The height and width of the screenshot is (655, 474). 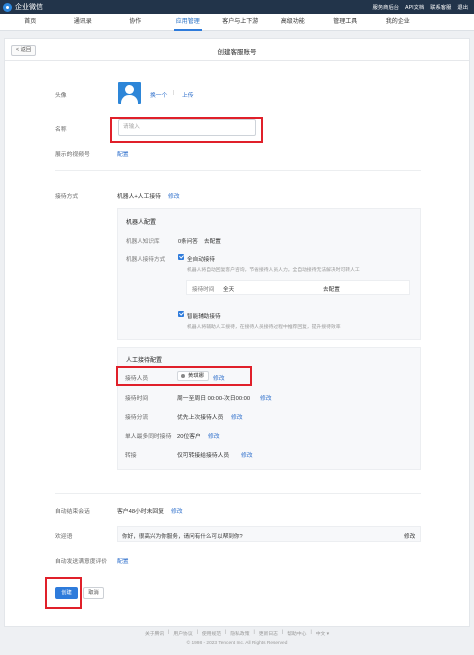 I want to click on avatar-change-link: 换一个, so click(x=158, y=94).